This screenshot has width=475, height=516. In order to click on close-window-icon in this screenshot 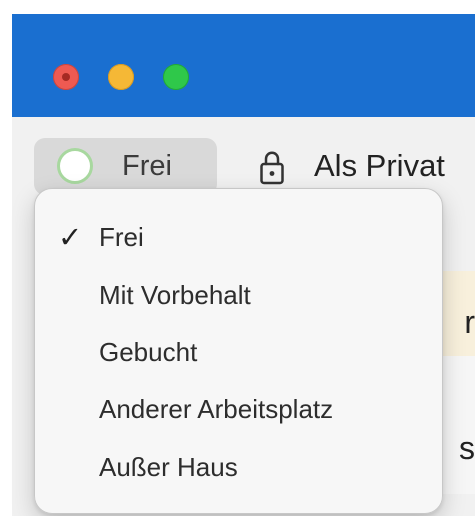, I will do `click(66, 77)`.